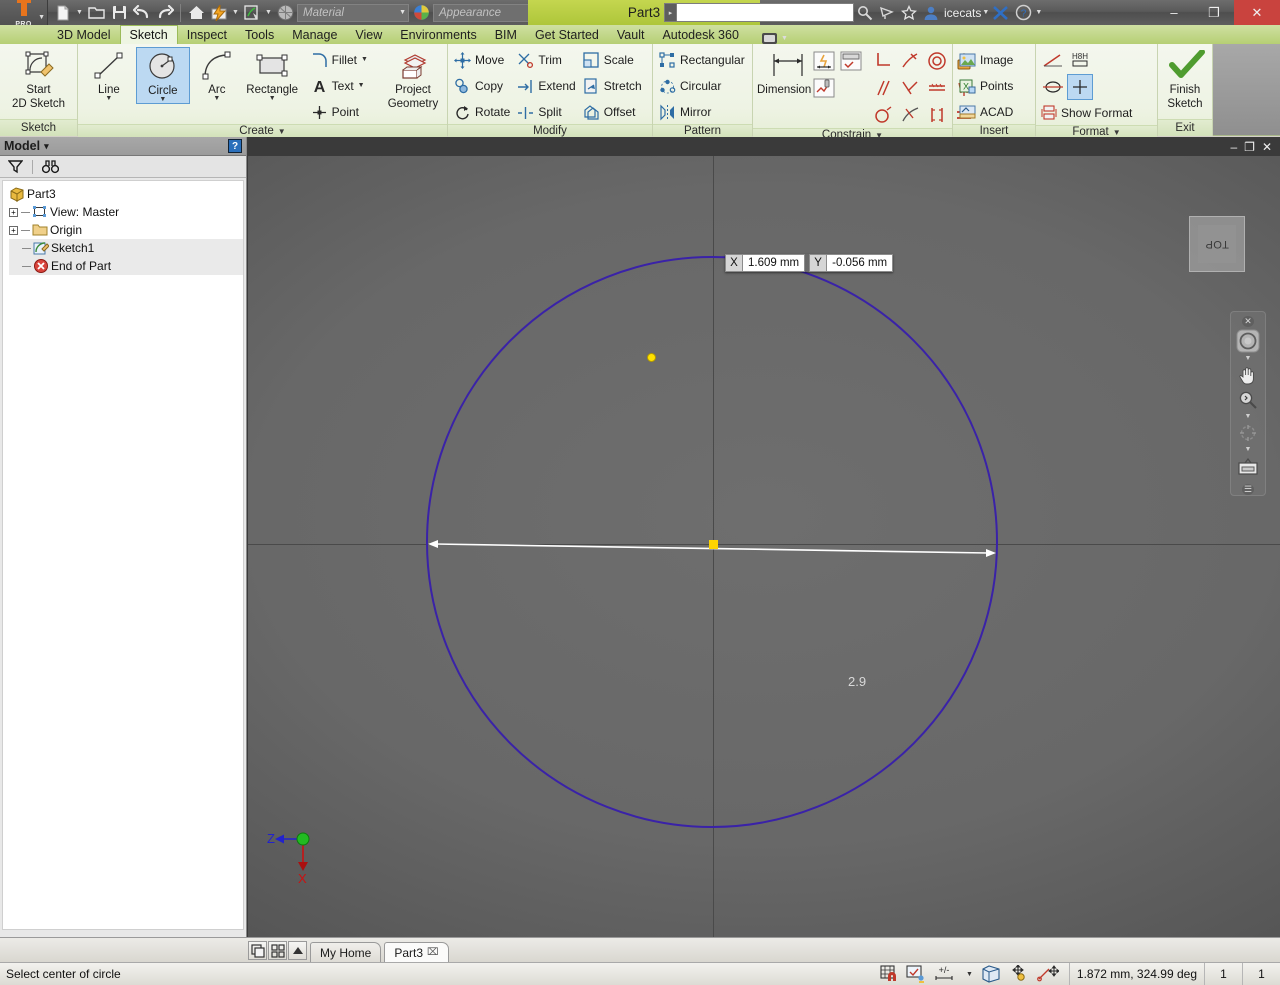 The width and height of the screenshot is (1280, 985). I want to click on copy-button: Copy, so click(483, 86).